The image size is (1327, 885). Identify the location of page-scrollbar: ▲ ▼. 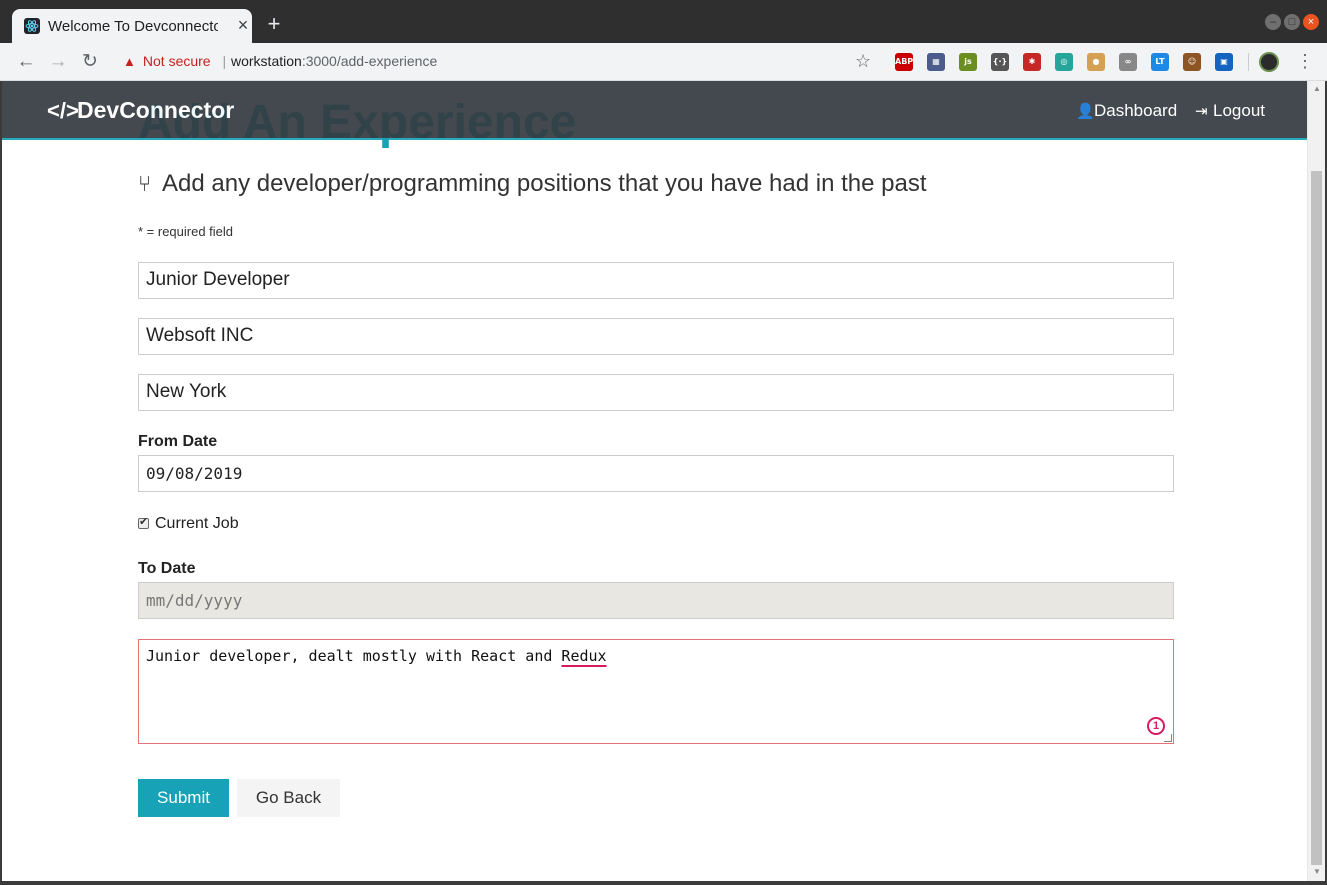
(1316, 481).